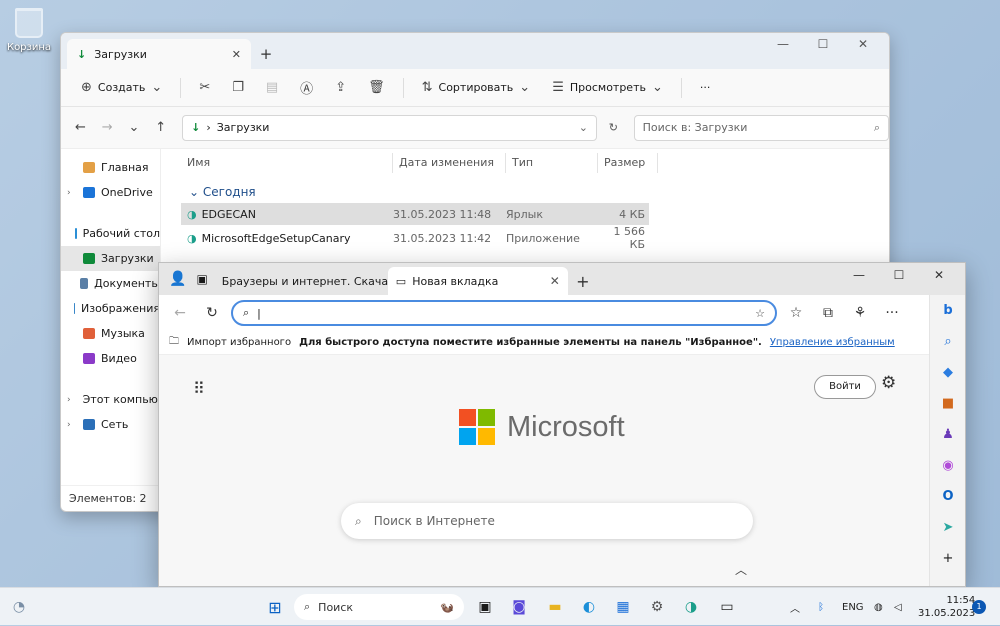 The height and width of the screenshot is (626, 1000). I want to click on address-bar: ↓ › Загрузки ⌄, so click(389, 127).